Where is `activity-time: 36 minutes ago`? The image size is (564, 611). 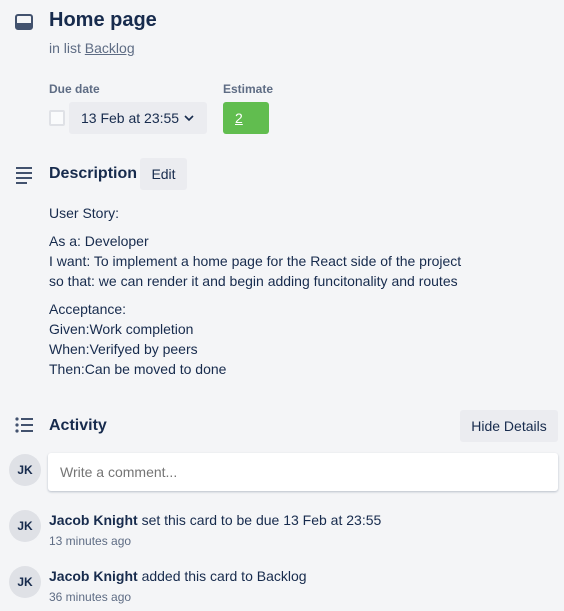
activity-time: 36 minutes ago is located at coordinates (90, 597).